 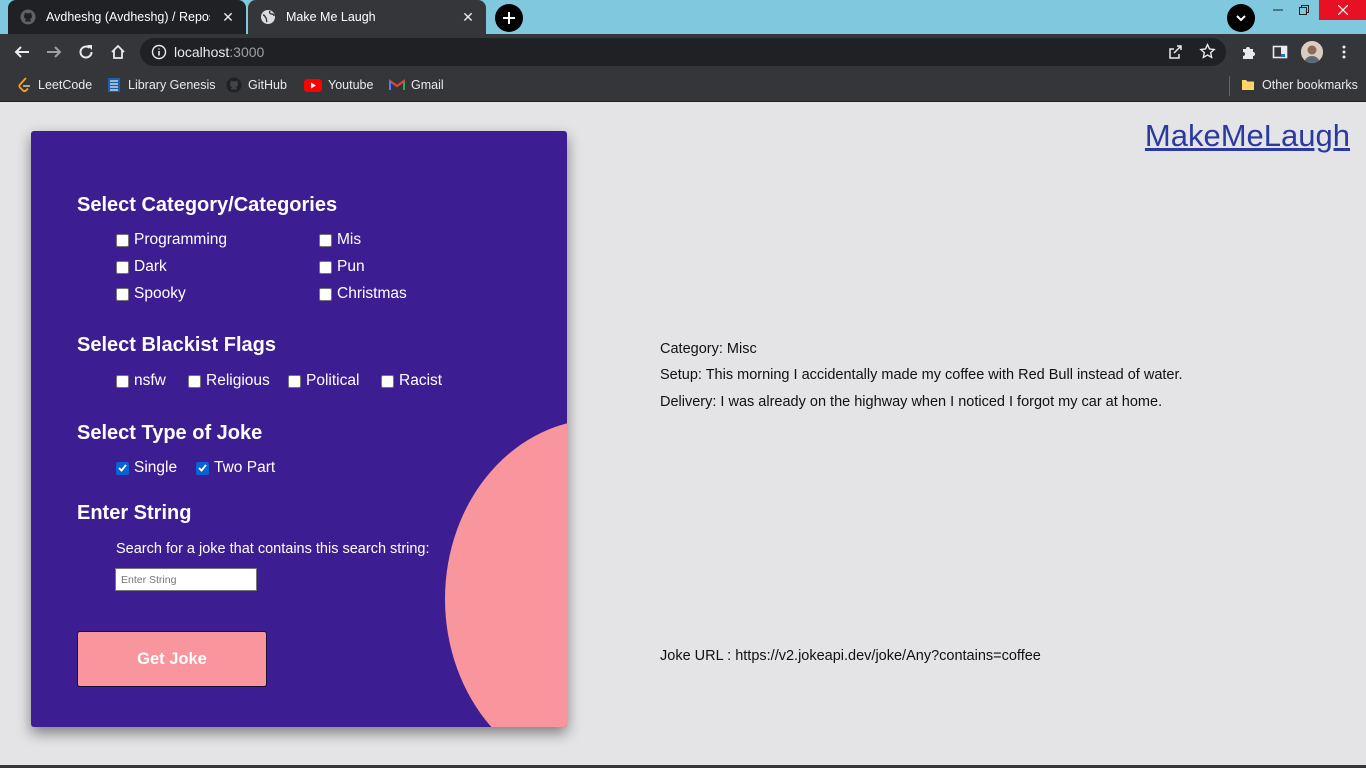 What do you see at coordinates (342, 267) in the screenshot?
I see `checkbox-pun: Pun` at bounding box center [342, 267].